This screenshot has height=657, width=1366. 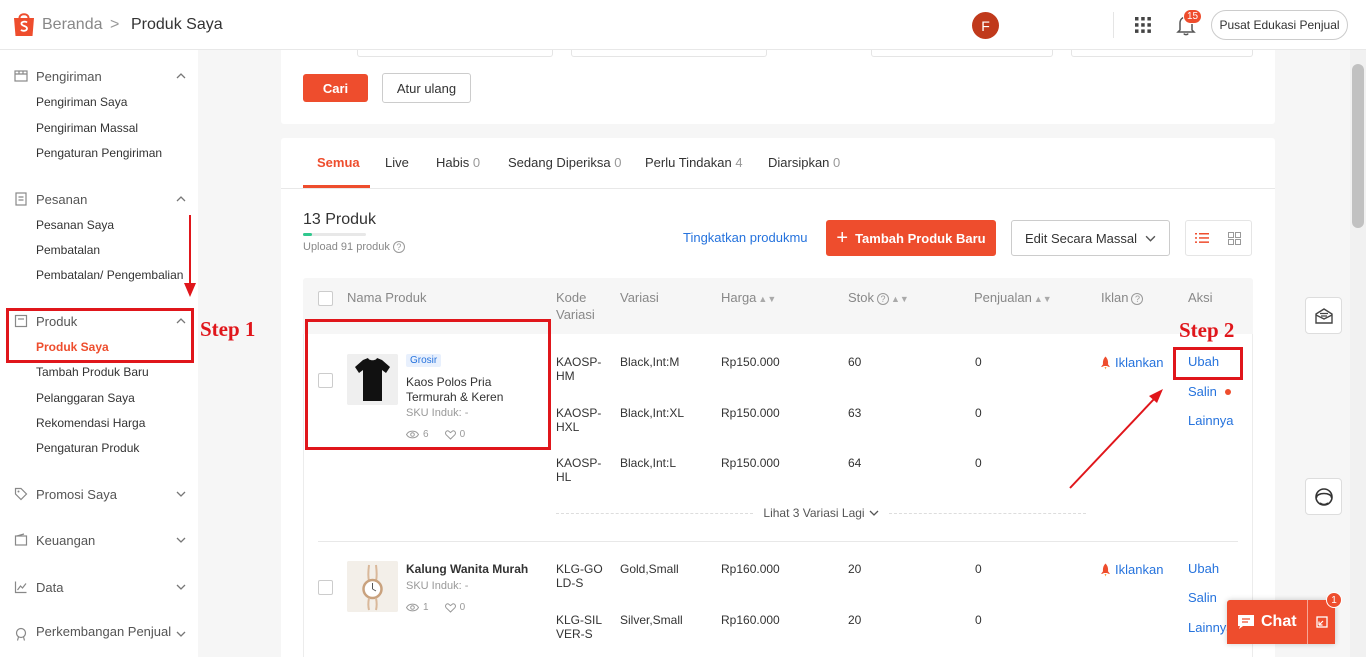 What do you see at coordinates (62, 199) in the screenshot?
I see `sidebar-section-title: Pesanan` at bounding box center [62, 199].